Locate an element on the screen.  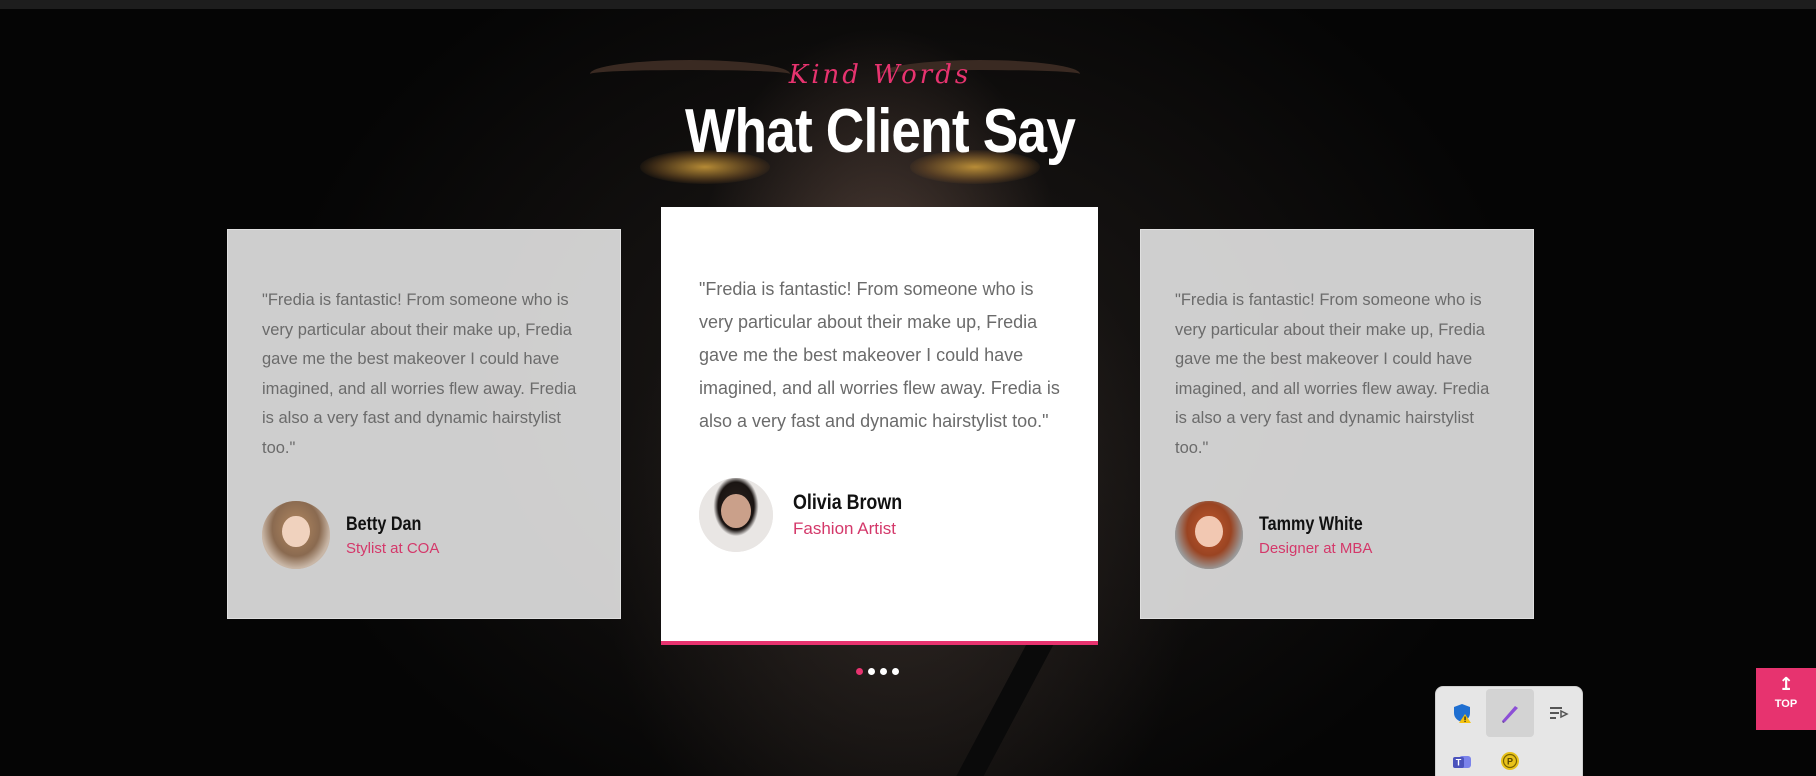
author-name: Betty Dan is located at coordinates (384, 524).